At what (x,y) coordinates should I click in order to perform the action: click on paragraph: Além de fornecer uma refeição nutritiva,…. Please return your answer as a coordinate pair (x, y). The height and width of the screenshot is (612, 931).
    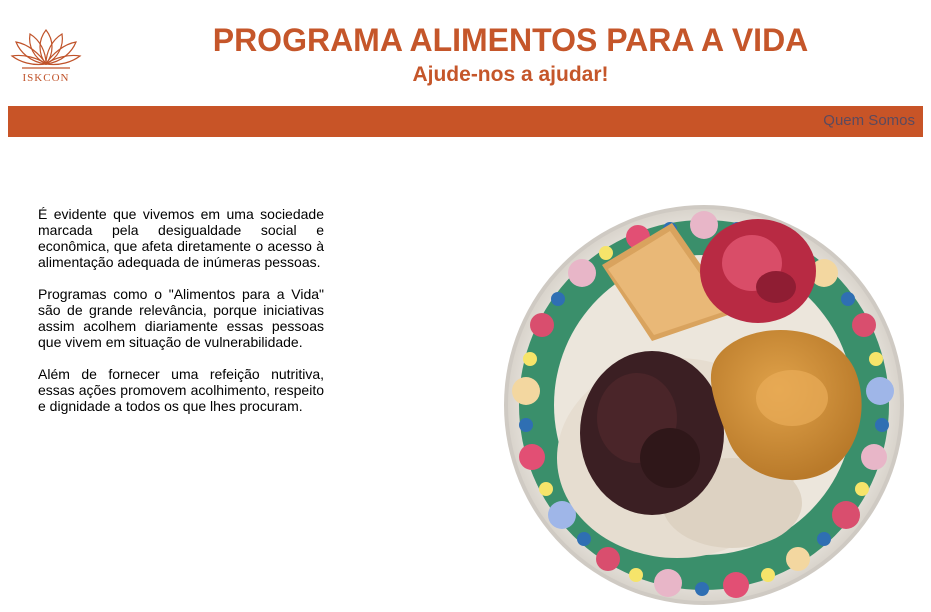
    Looking at the image, I should click on (181, 390).